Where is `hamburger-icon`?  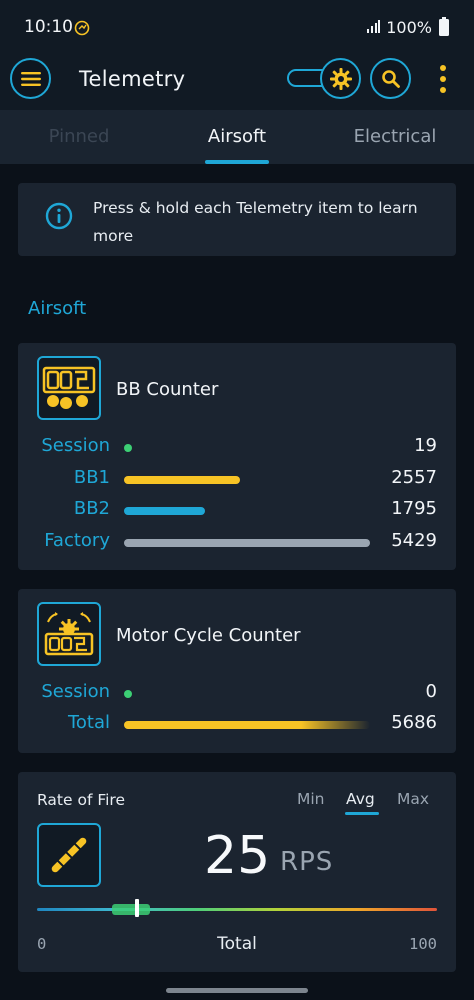 hamburger-icon is located at coordinates (30, 78).